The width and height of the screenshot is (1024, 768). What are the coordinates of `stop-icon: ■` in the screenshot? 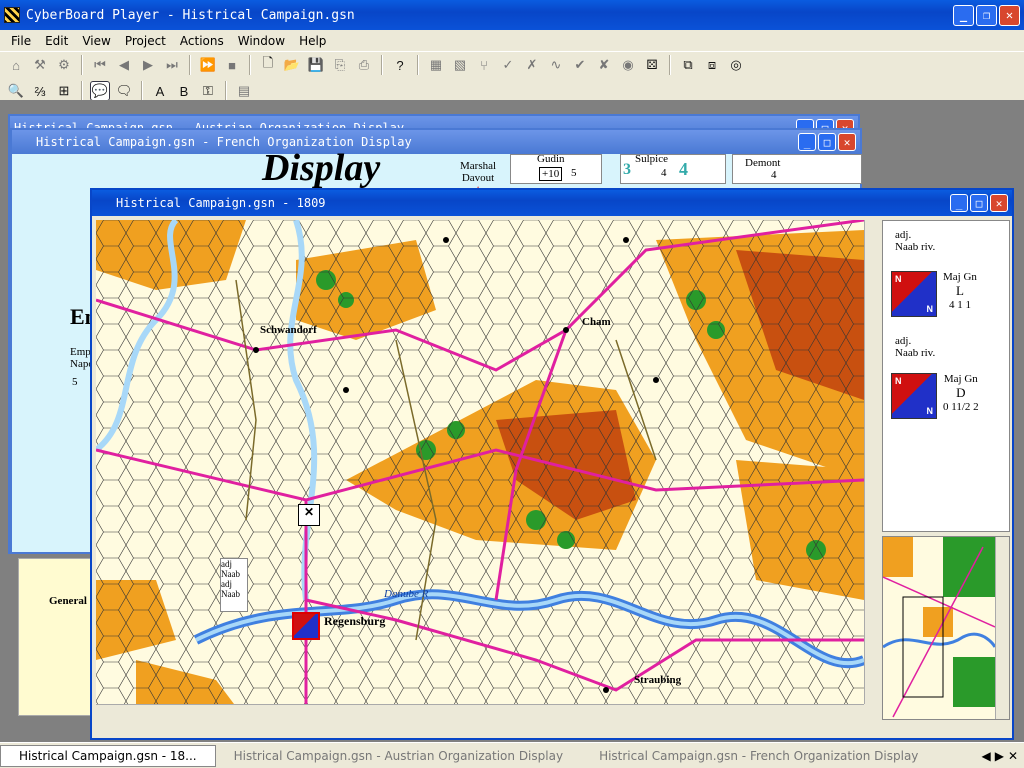 It's located at (232, 65).